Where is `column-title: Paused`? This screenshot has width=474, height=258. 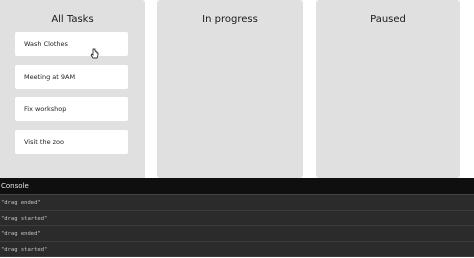 column-title: Paused is located at coordinates (388, 19).